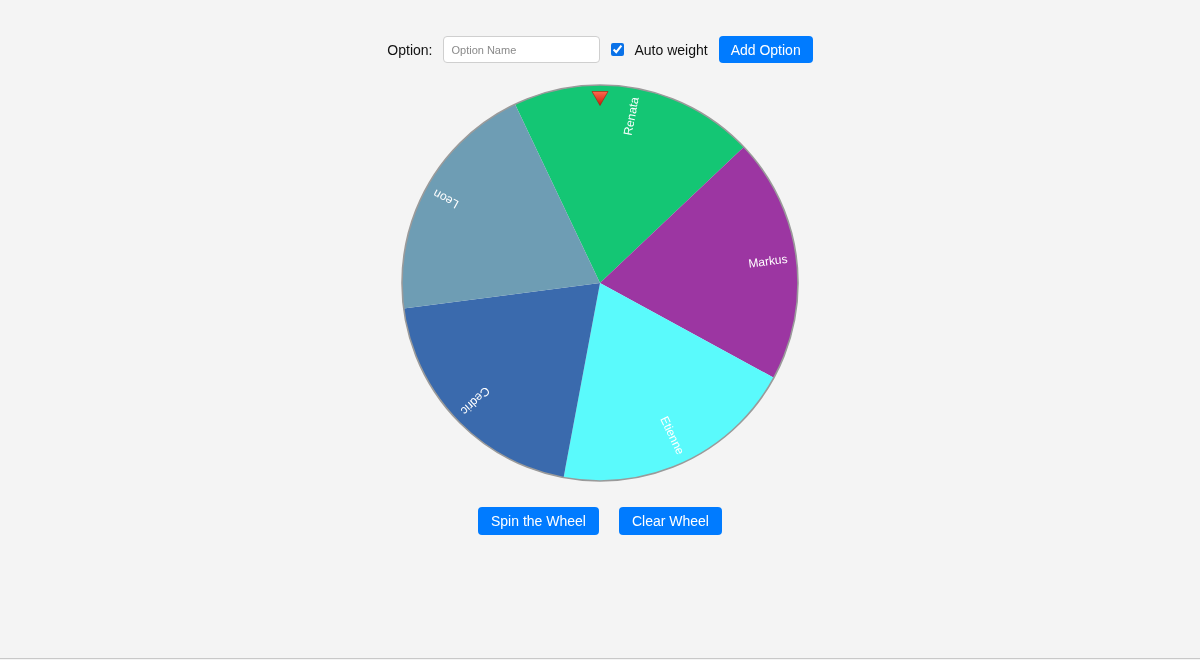 Image resolution: width=1200 pixels, height=660 pixels. What do you see at coordinates (631, 116) in the screenshot?
I see `slice-label: Renata` at bounding box center [631, 116].